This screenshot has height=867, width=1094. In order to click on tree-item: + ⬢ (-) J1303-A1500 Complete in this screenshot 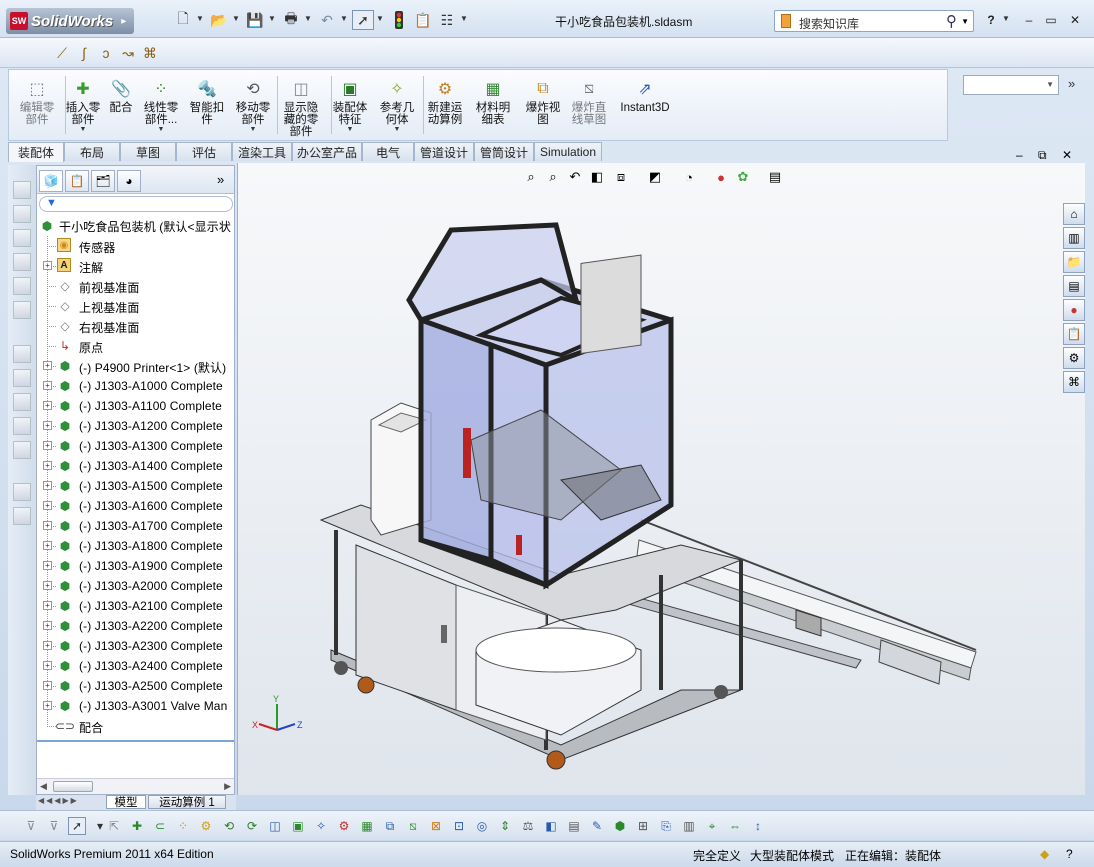, I will do `click(135, 486)`.